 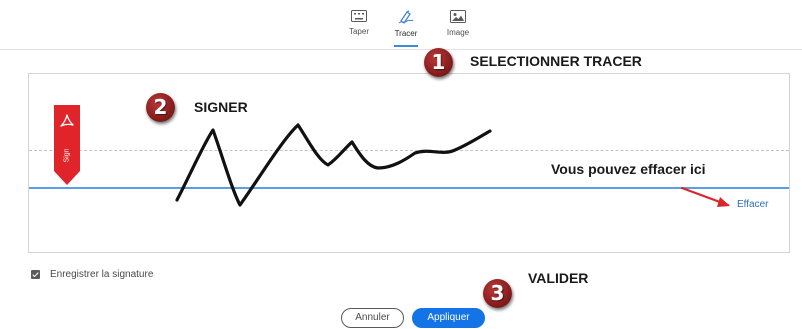 I want to click on save-signature-checkbox, so click(x=35, y=274).